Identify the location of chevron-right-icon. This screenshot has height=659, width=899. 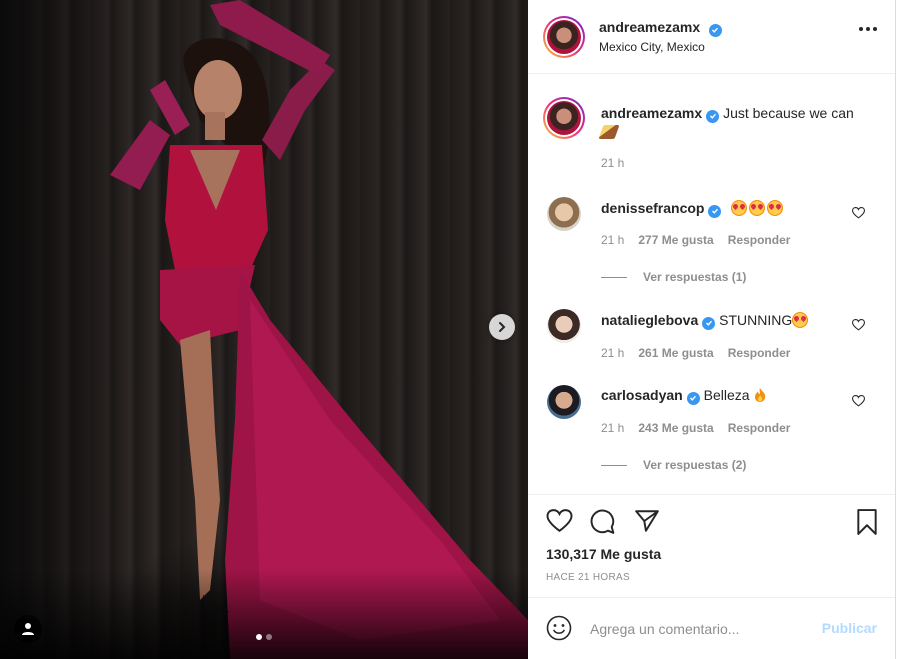
(502, 327).